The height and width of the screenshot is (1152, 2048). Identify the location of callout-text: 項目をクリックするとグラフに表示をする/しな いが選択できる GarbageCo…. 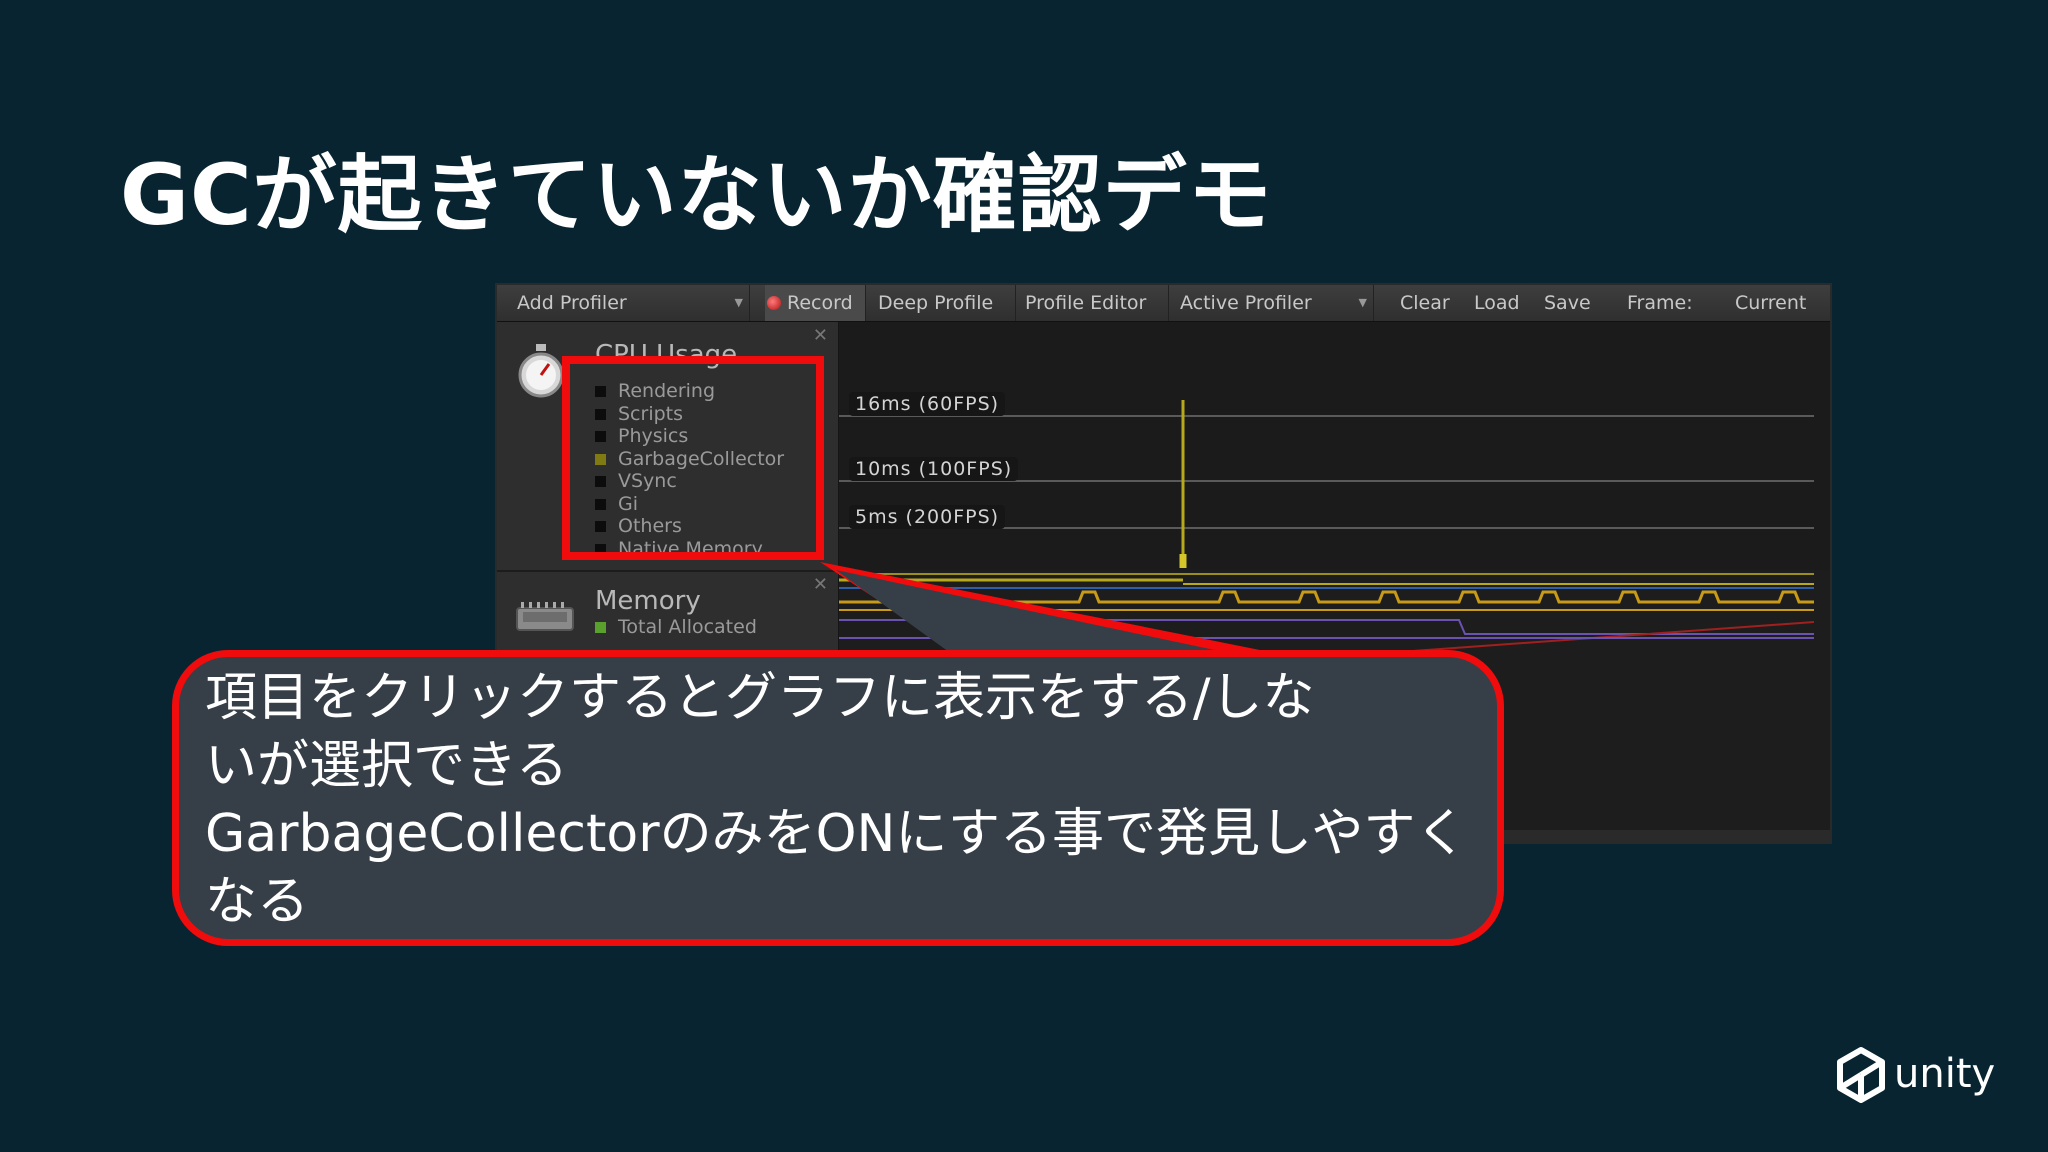
(836, 800).